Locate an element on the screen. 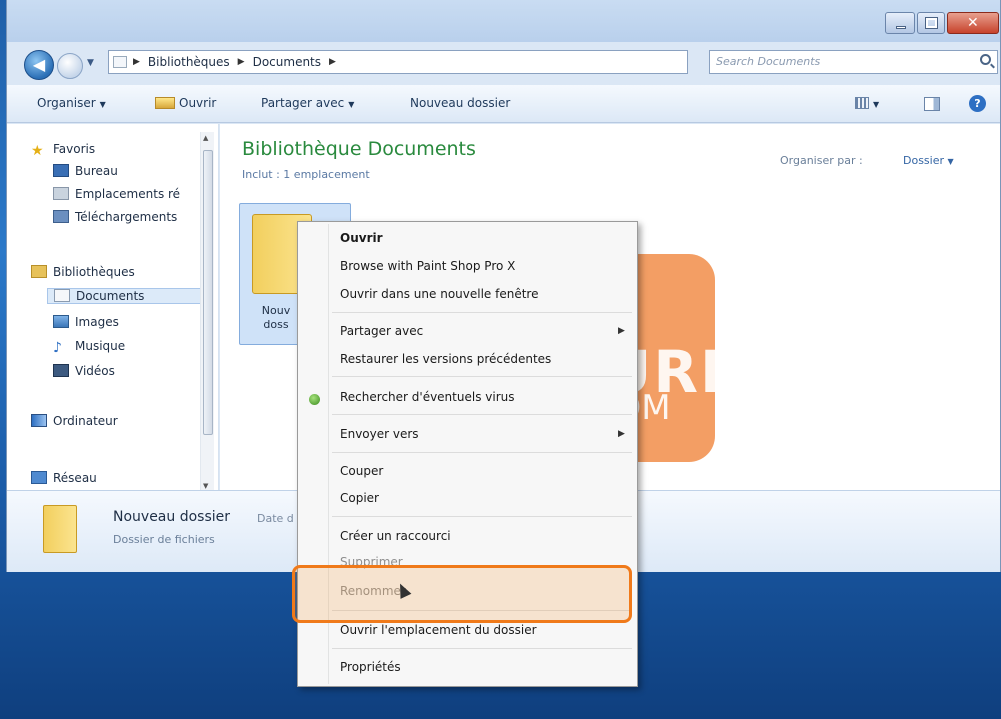 The height and width of the screenshot is (719, 1001). close-button: ✕ is located at coordinates (973, 23).